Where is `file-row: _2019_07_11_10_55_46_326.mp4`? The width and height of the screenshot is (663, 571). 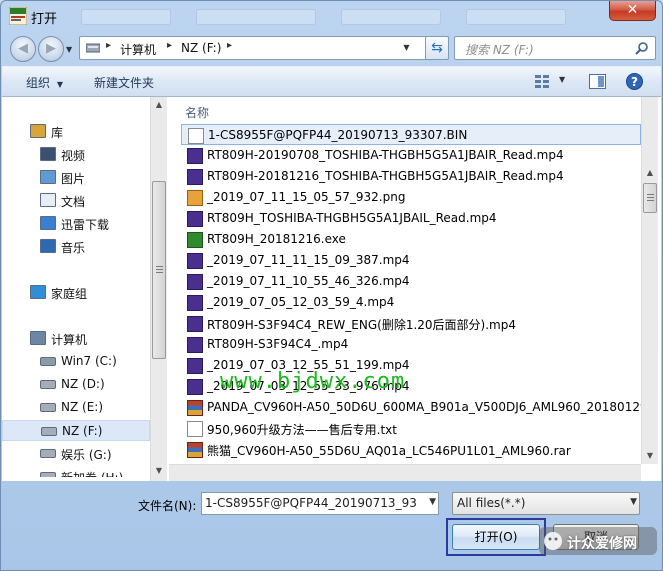
file-row: _2019_07_11_10_55_46_326.mp4 is located at coordinates (411, 281).